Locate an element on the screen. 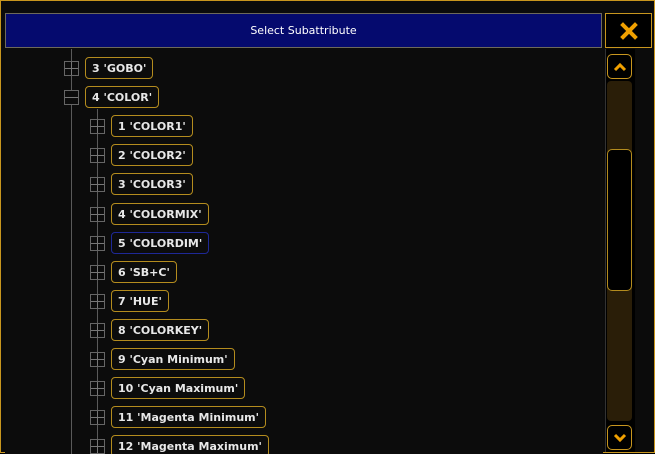 The image size is (655, 454). chevron-down-icon is located at coordinates (619, 437).